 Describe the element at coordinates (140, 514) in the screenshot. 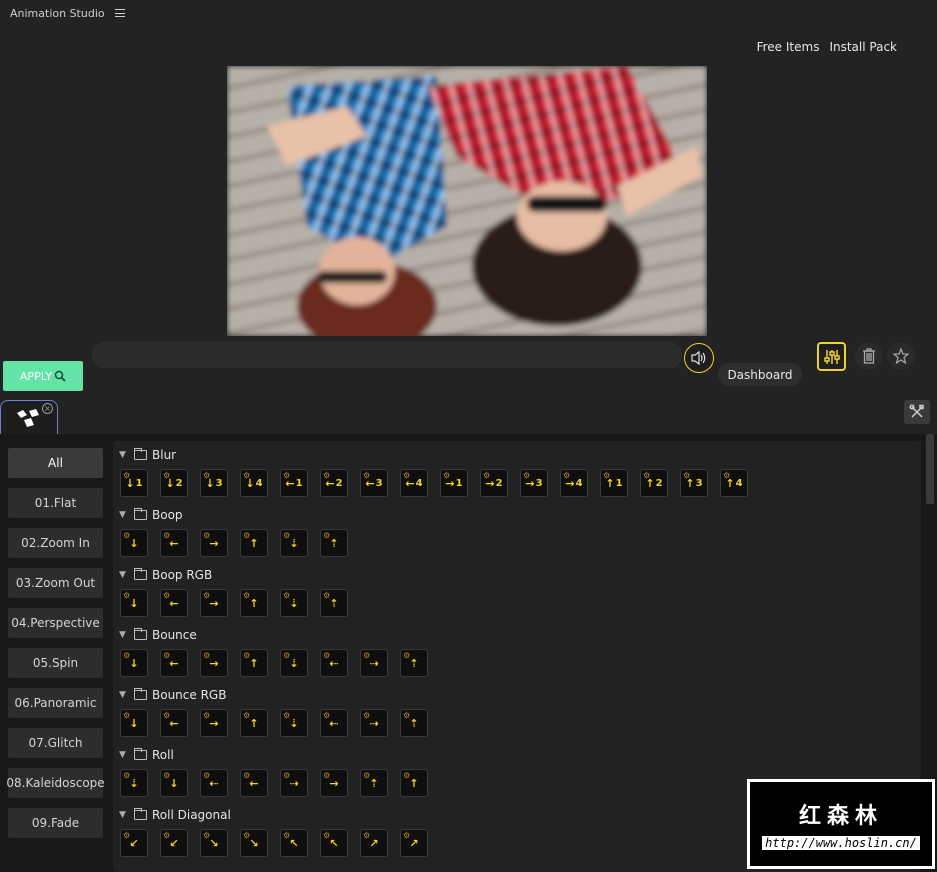

I see `folder-icon` at that location.